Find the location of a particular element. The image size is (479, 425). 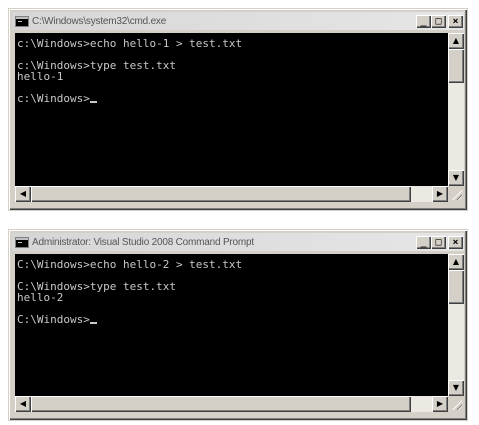

console-prompt: C:\Windows> is located at coordinates (53, 319).